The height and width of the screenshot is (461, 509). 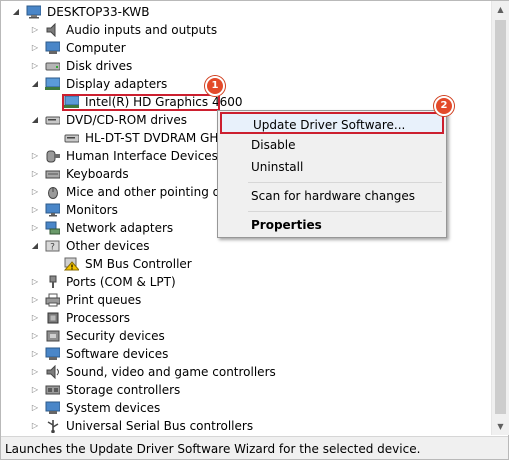 What do you see at coordinates (52, 407) in the screenshot?
I see `system-devices-icon` at bounding box center [52, 407].